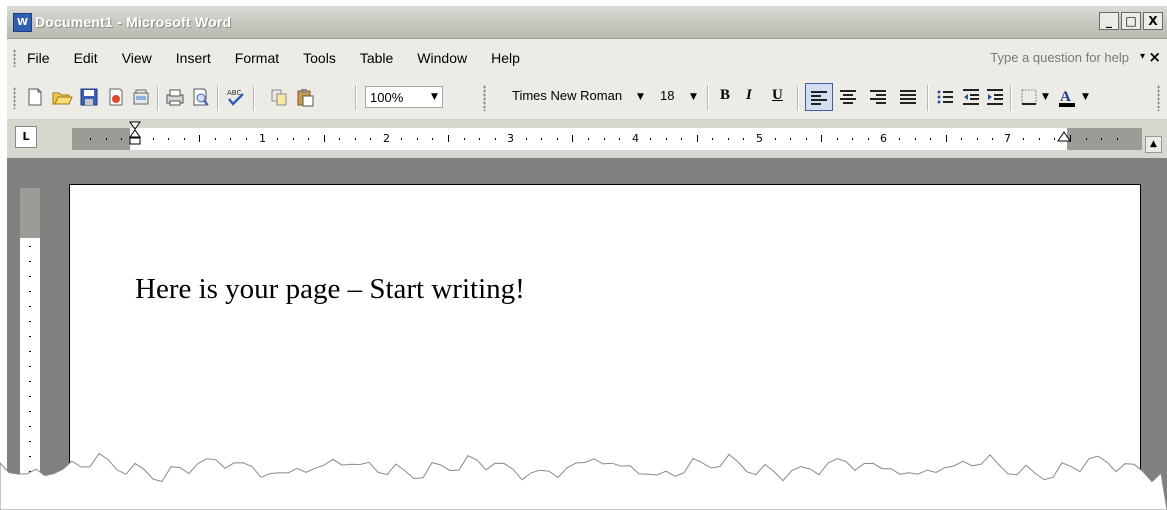  I want to click on font-size-dropdown-icon: ▼, so click(693, 97).